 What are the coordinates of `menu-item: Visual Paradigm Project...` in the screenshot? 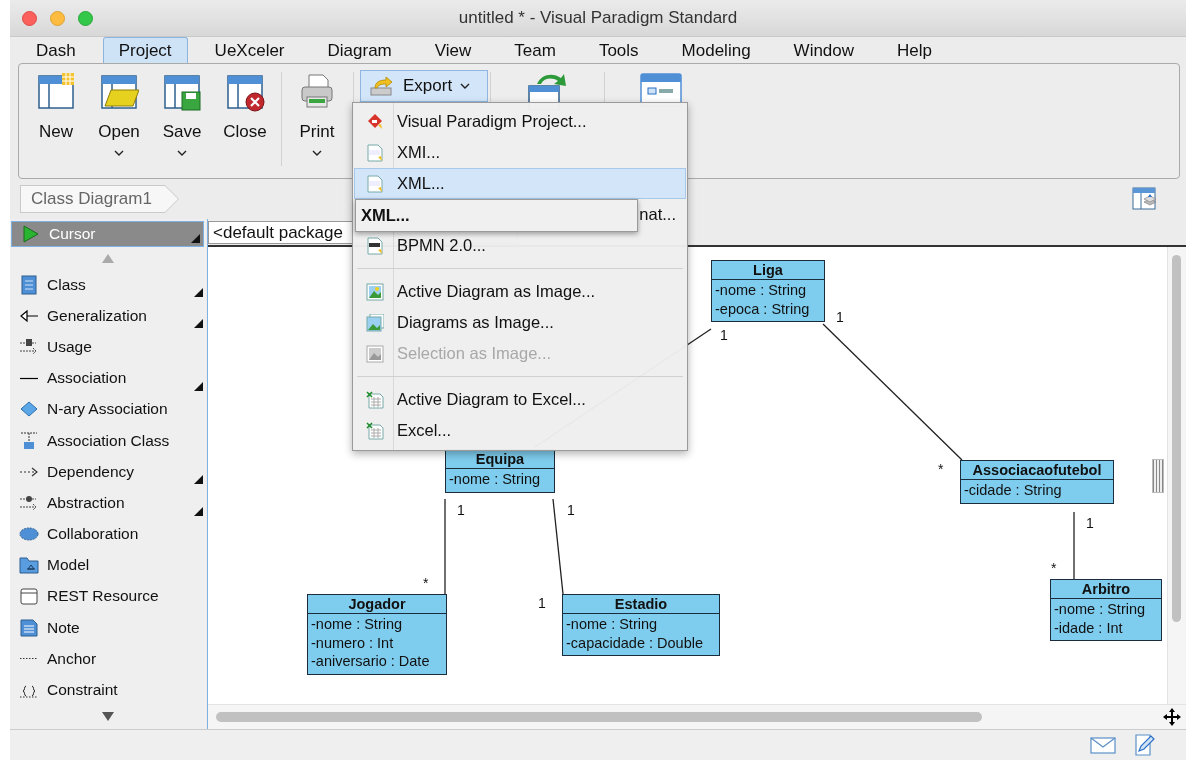 It's located at (520, 121).